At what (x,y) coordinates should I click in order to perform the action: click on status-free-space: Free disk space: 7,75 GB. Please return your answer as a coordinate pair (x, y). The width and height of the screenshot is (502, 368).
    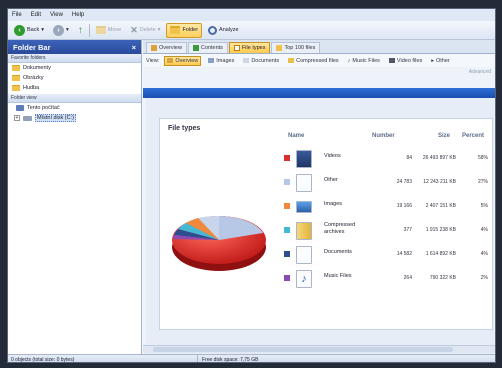
    Looking at the image, I should click on (230, 359).